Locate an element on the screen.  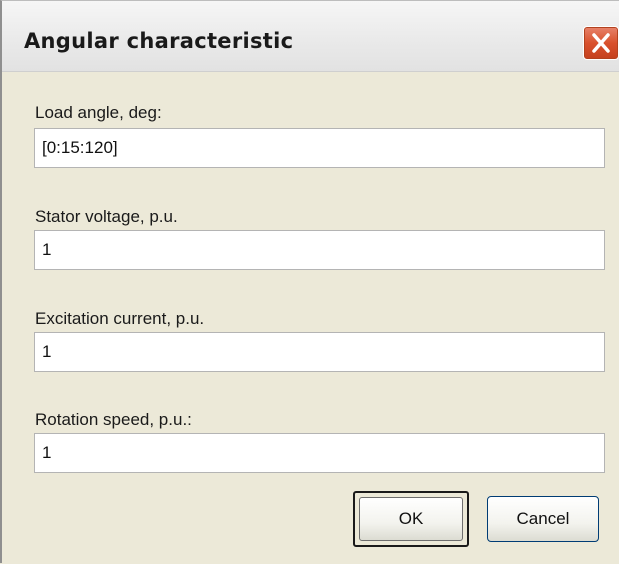
ok-button: OK is located at coordinates (411, 519).